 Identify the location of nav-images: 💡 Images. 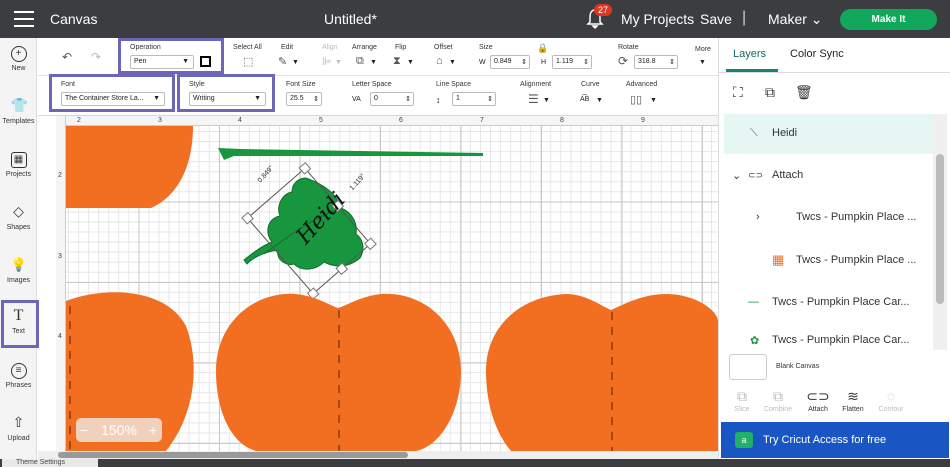
(18, 271).